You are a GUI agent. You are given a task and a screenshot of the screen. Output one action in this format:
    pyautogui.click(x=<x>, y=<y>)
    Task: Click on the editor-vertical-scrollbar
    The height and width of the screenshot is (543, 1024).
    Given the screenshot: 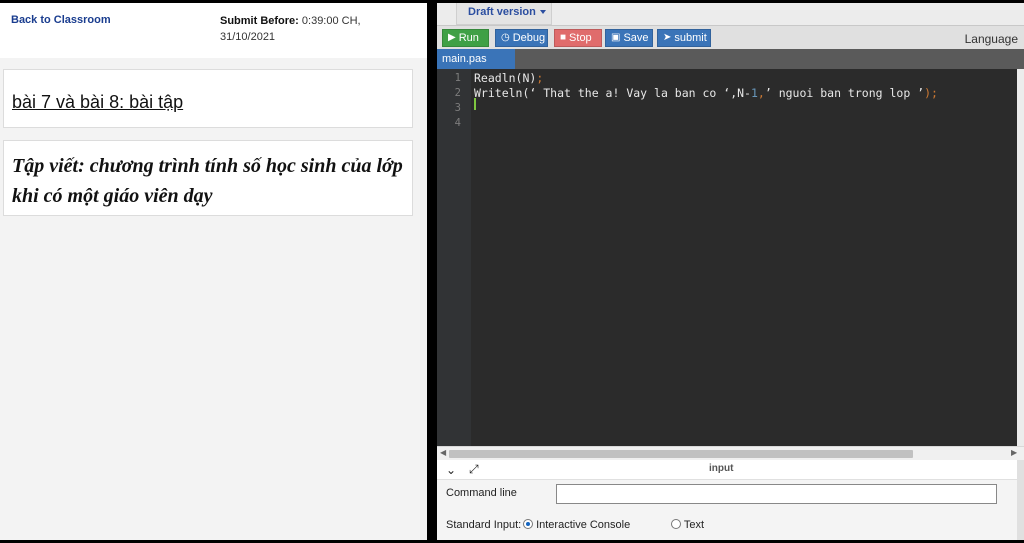 What is the action you would take?
    pyautogui.click(x=1020, y=258)
    